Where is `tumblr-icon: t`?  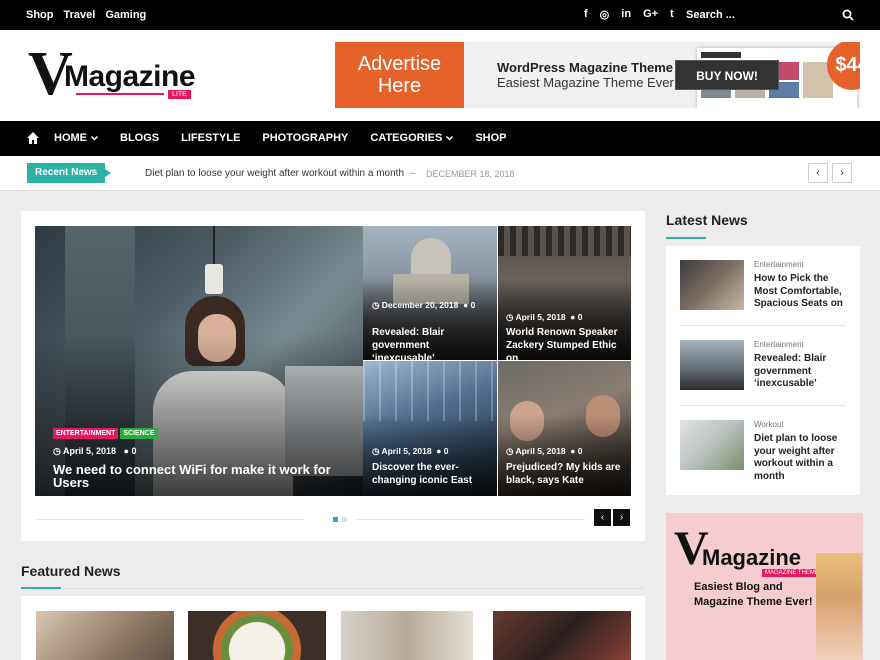 tumblr-icon: t is located at coordinates (672, 14).